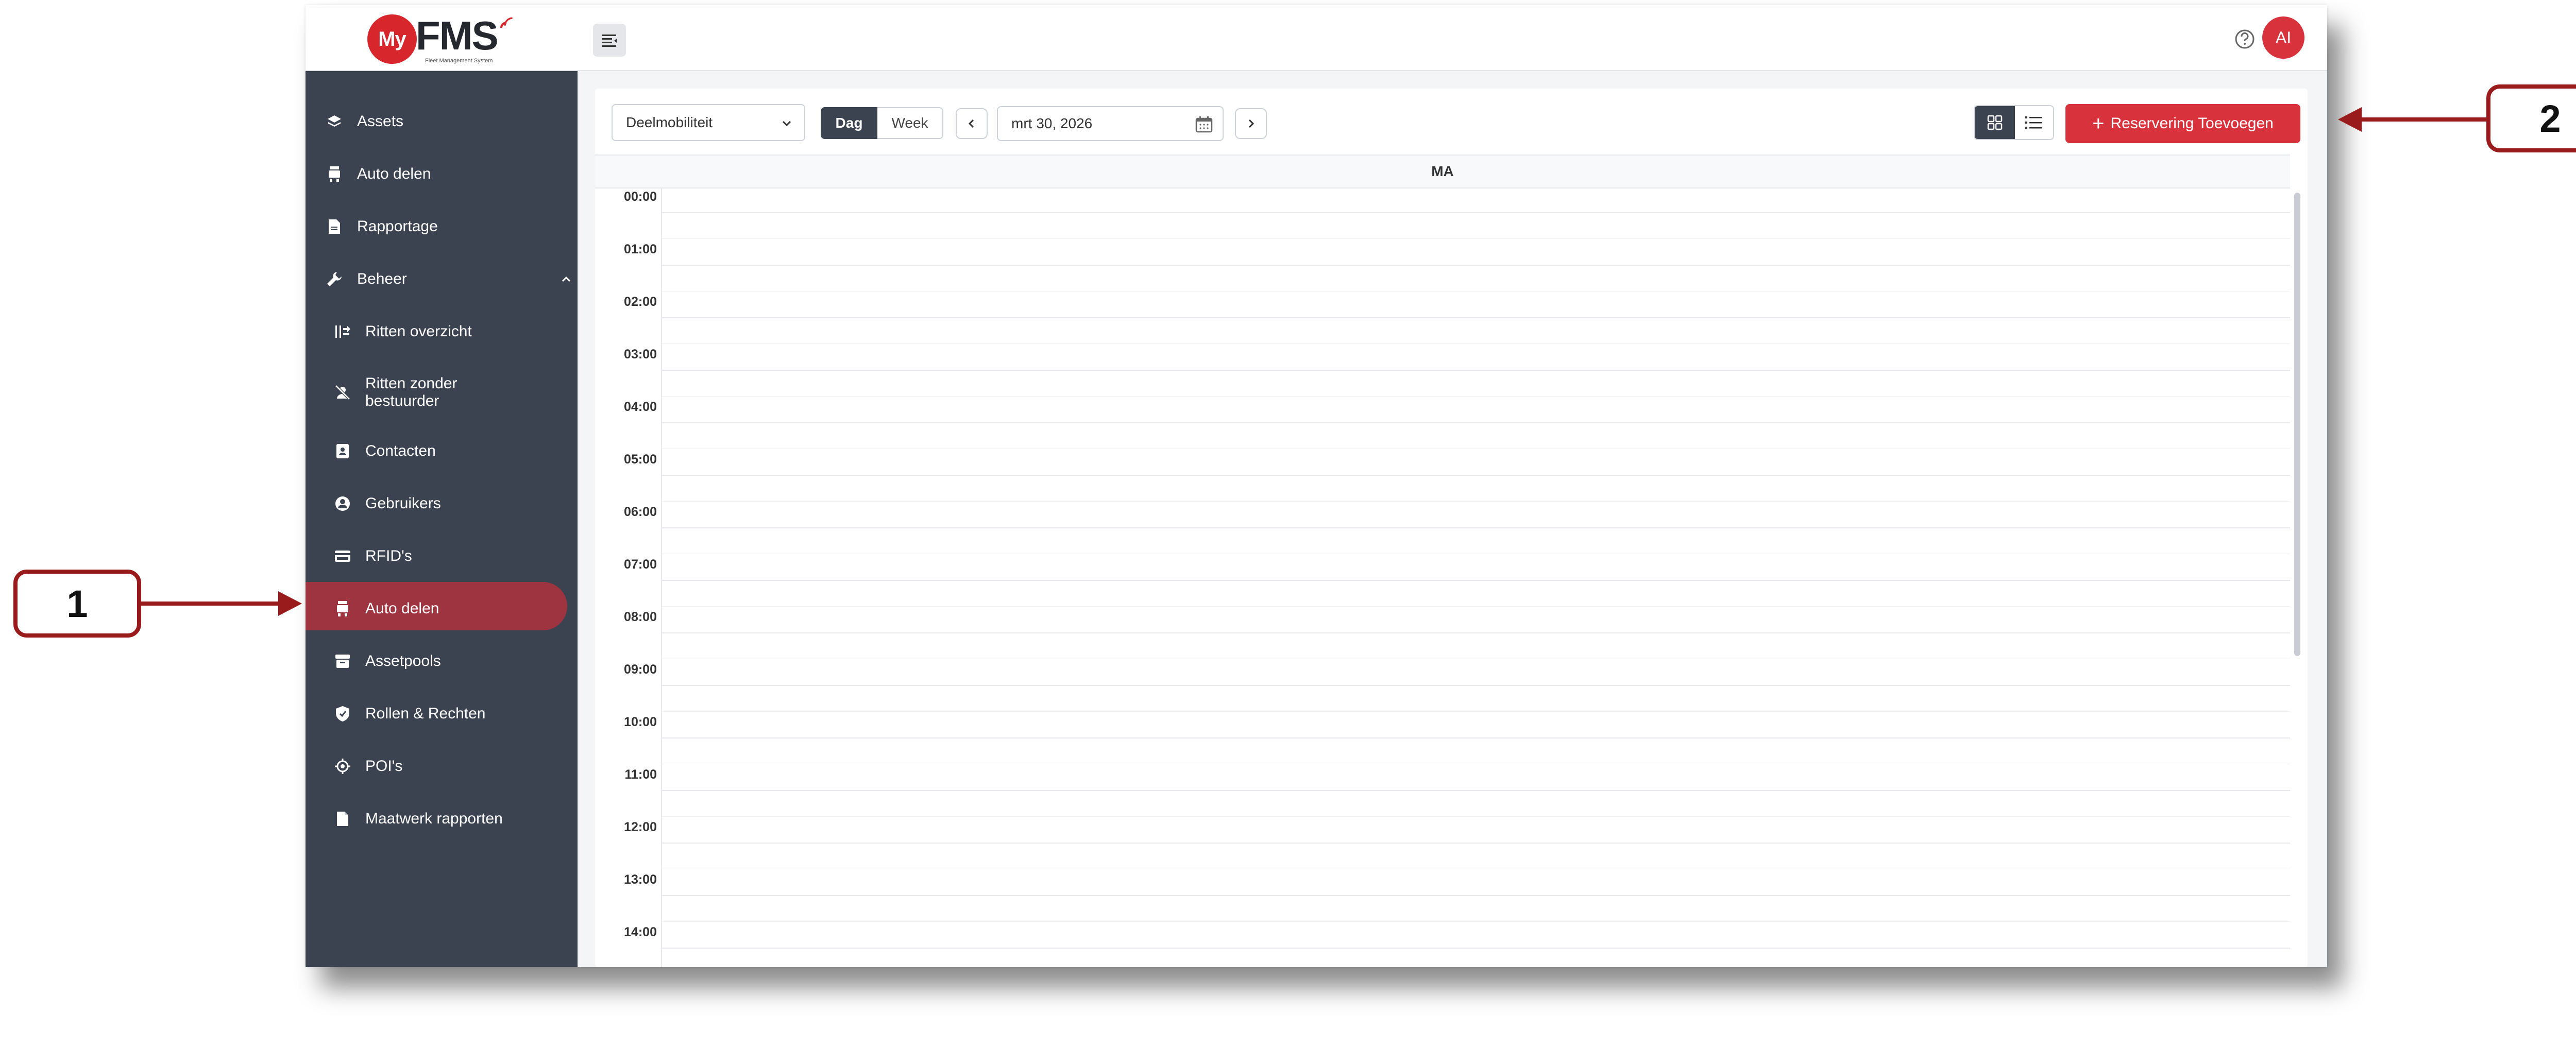 This screenshot has width=2576, height=1048. What do you see at coordinates (451, 226) in the screenshot?
I see `sidebar-item-rapportage: Rapportage` at bounding box center [451, 226].